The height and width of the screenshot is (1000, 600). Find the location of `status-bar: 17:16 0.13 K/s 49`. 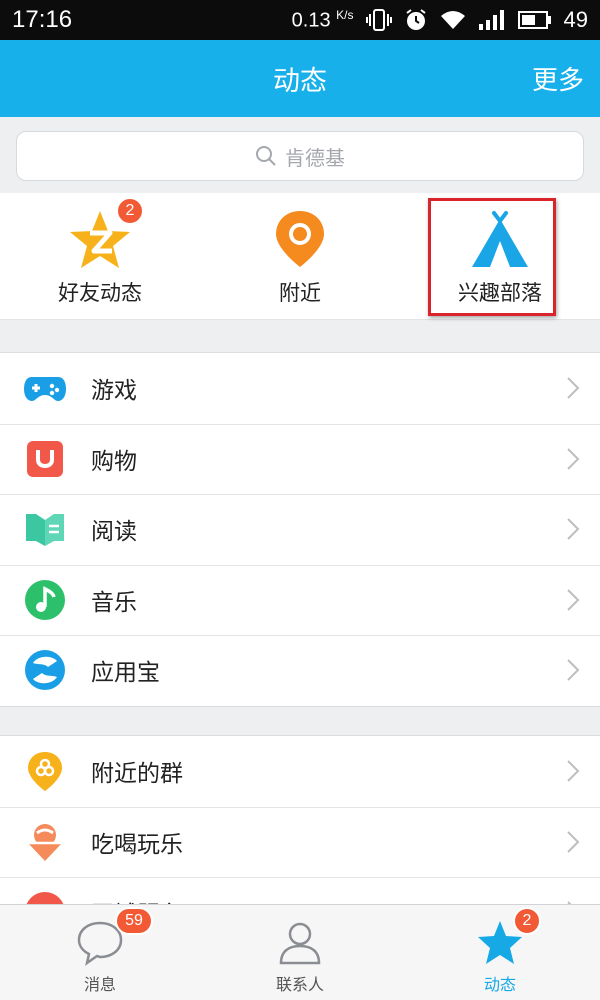

status-bar: 17:16 0.13 K/s 49 is located at coordinates (300, 20).